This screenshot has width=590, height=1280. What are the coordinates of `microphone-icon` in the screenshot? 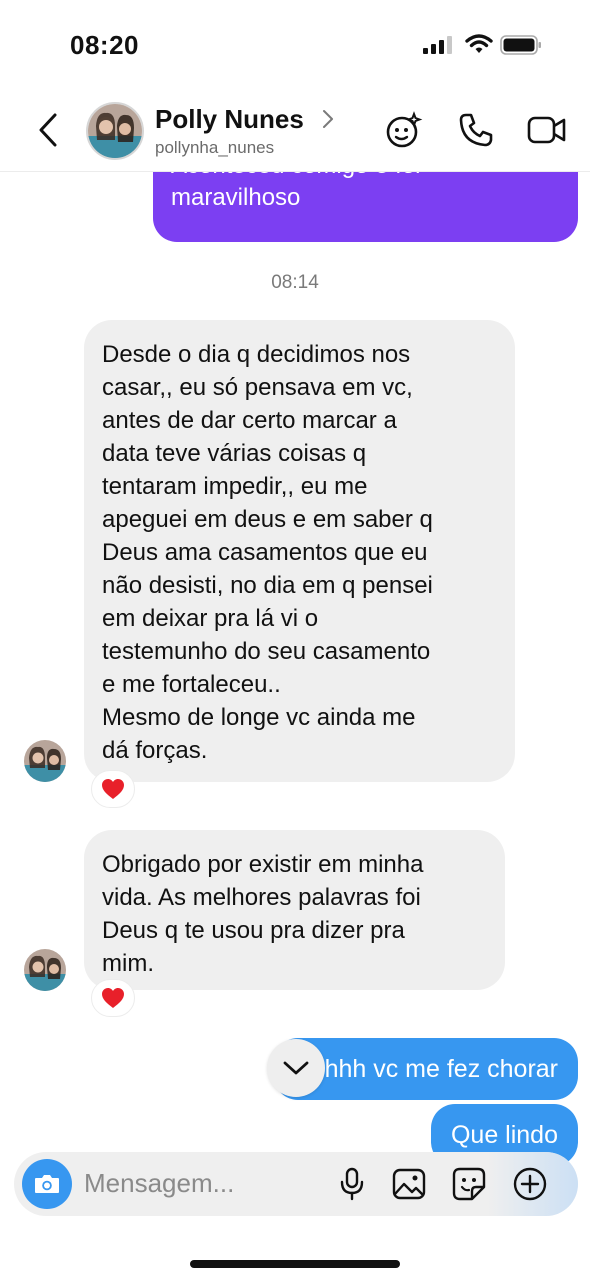 It's located at (352, 1184).